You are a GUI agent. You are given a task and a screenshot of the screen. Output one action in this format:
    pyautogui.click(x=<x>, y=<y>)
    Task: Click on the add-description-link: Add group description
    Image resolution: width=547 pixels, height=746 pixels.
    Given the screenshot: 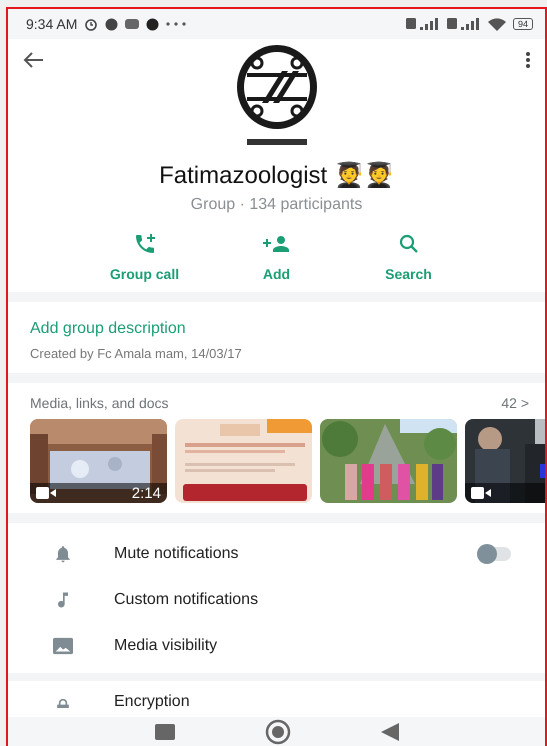 What is the action you would take?
    pyautogui.click(x=276, y=329)
    